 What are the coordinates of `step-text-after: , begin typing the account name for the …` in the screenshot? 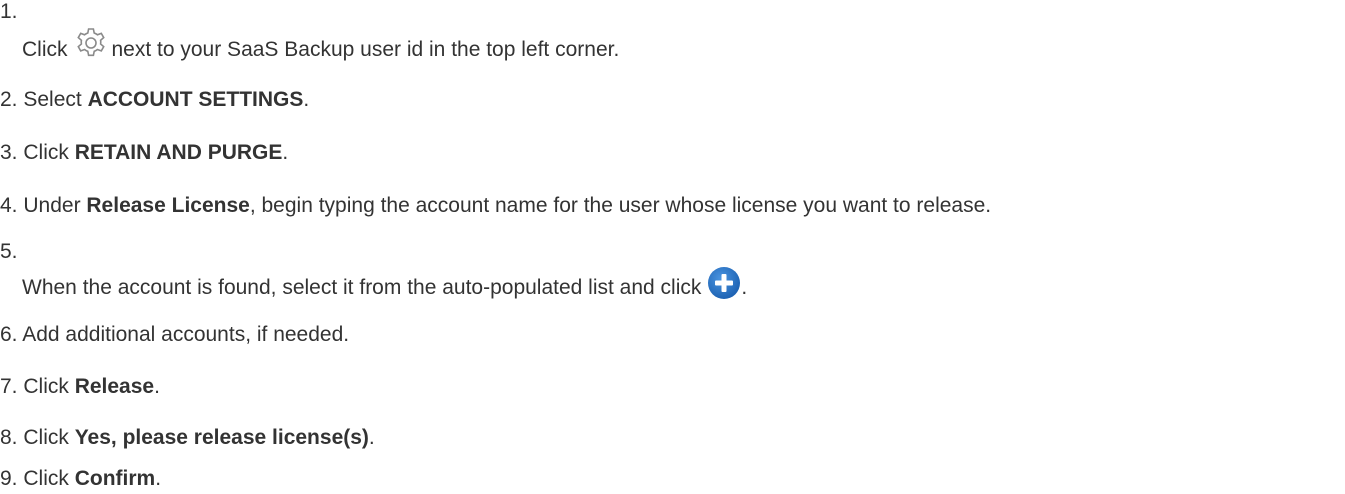 It's located at (620, 205).